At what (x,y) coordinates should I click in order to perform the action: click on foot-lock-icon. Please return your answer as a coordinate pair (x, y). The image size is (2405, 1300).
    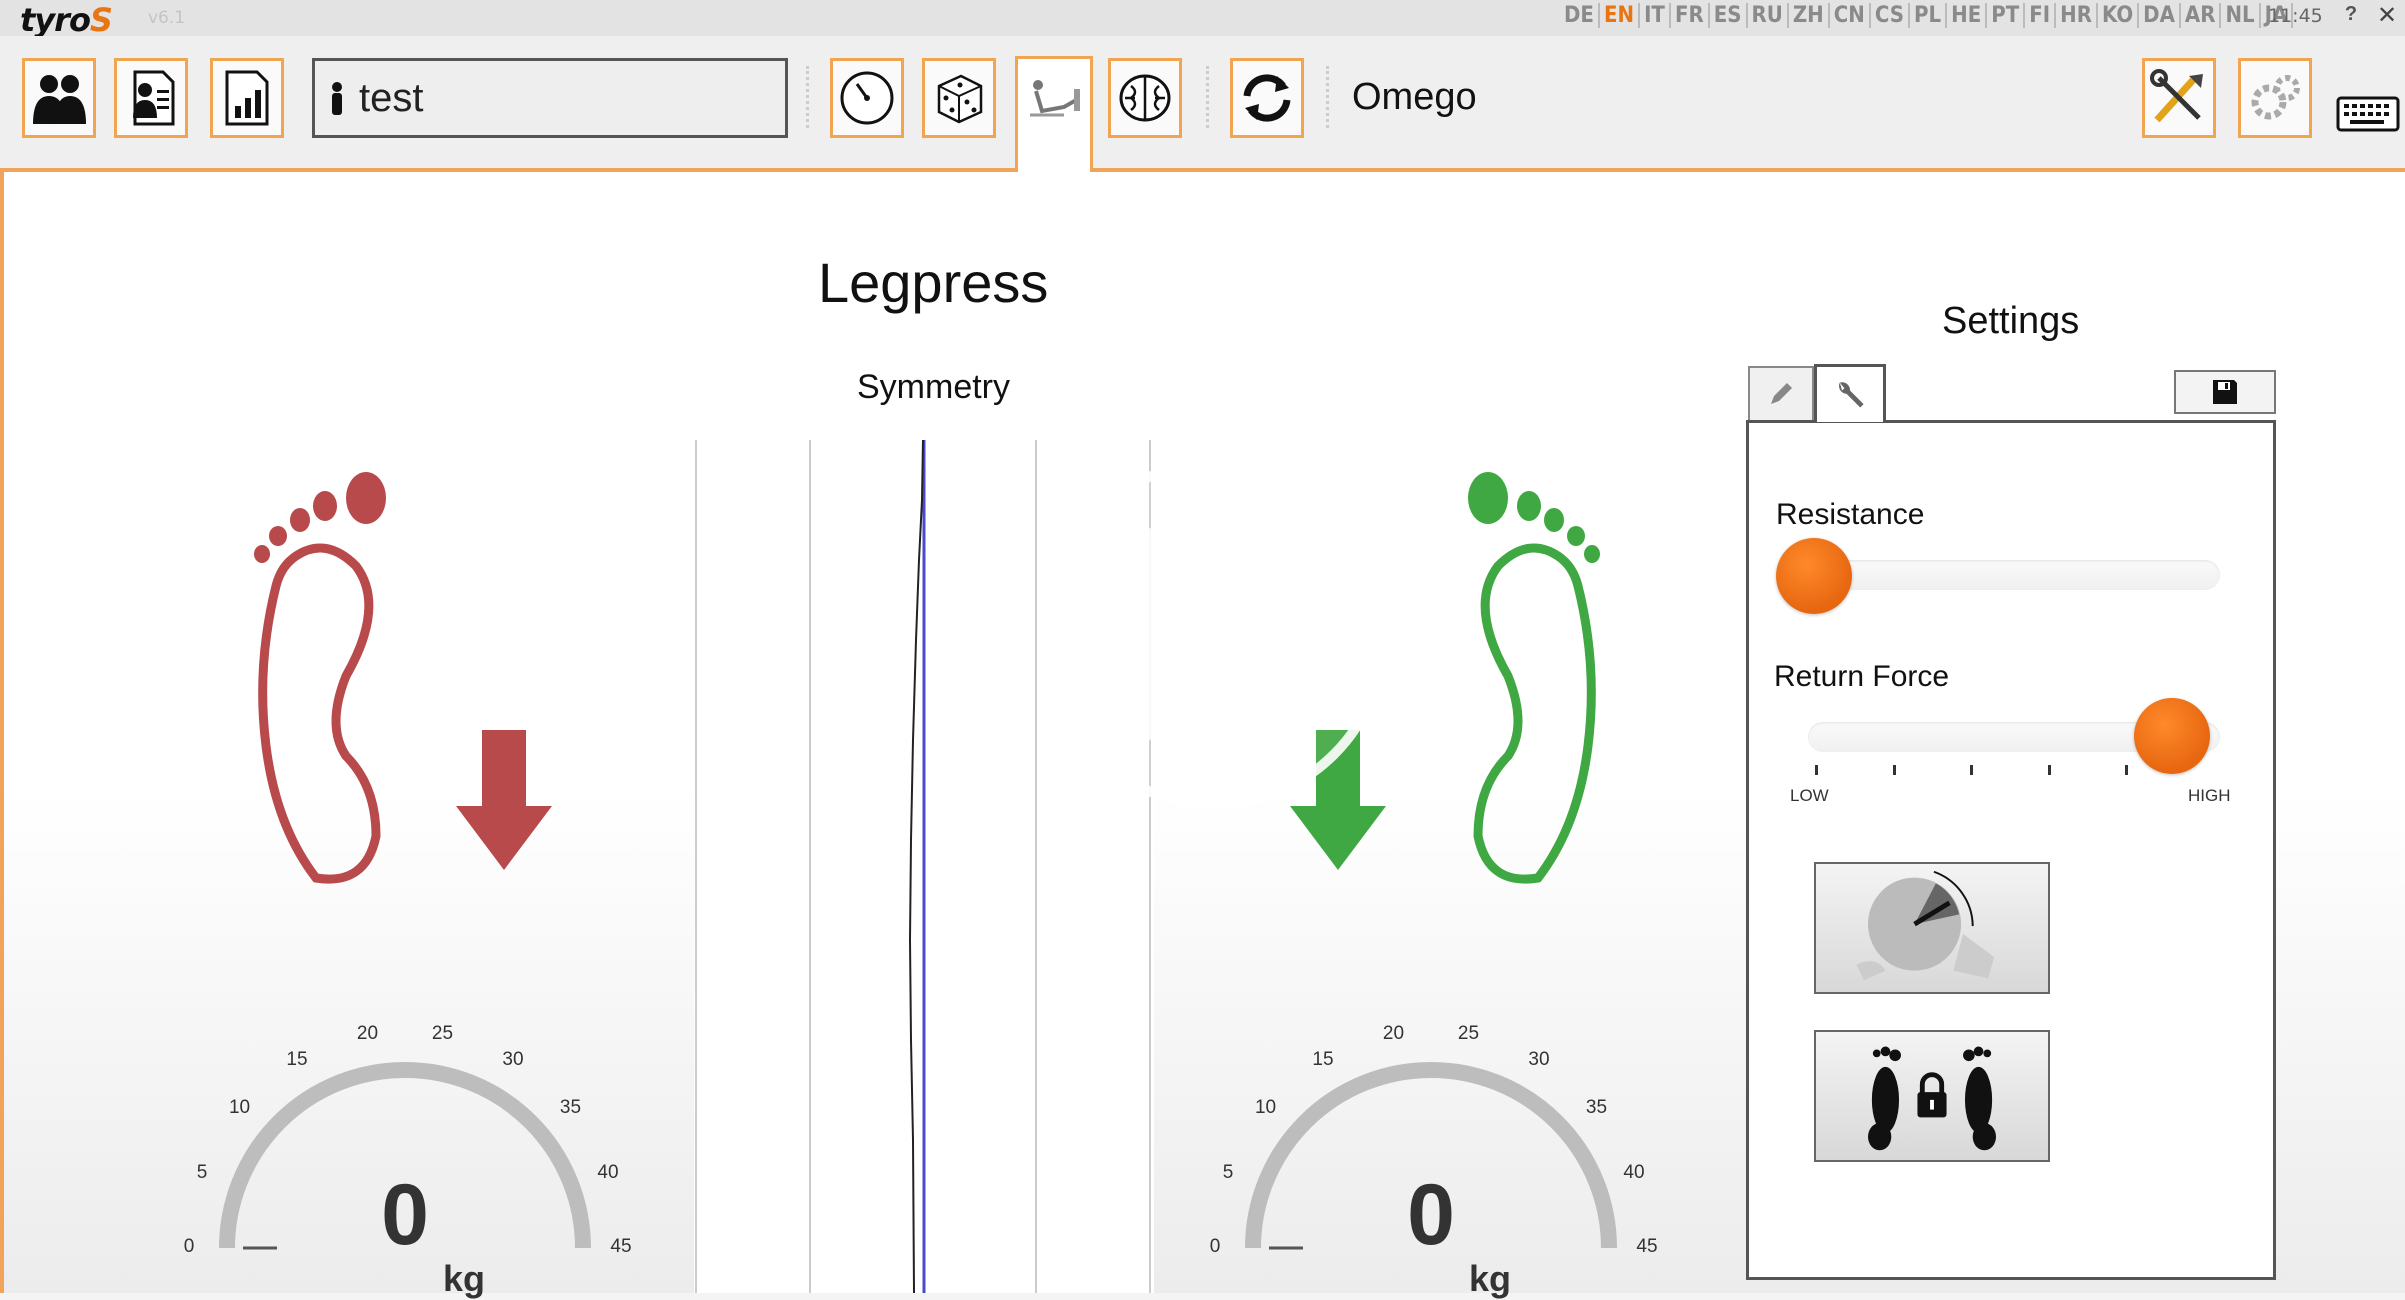
    Looking at the image, I should click on (1932, 1098).